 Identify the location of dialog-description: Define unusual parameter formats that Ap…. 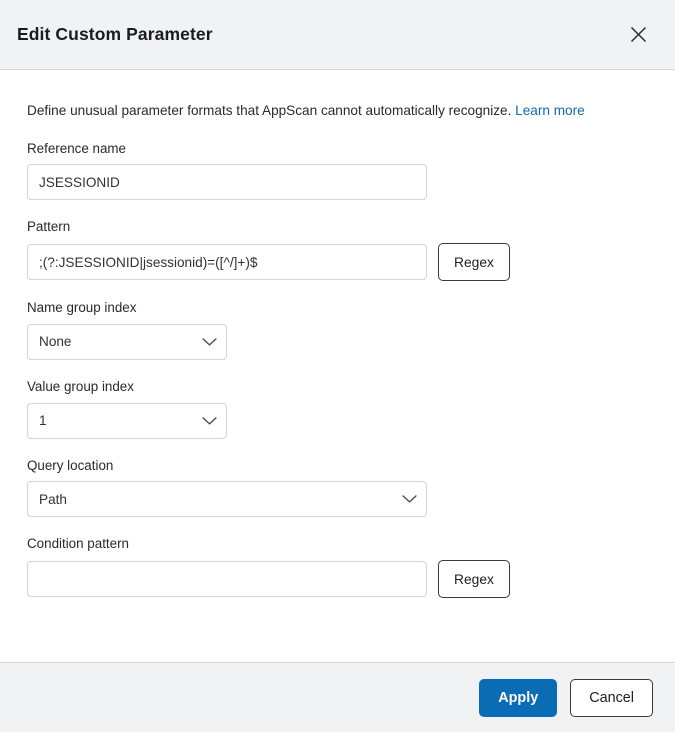
(337, 95).